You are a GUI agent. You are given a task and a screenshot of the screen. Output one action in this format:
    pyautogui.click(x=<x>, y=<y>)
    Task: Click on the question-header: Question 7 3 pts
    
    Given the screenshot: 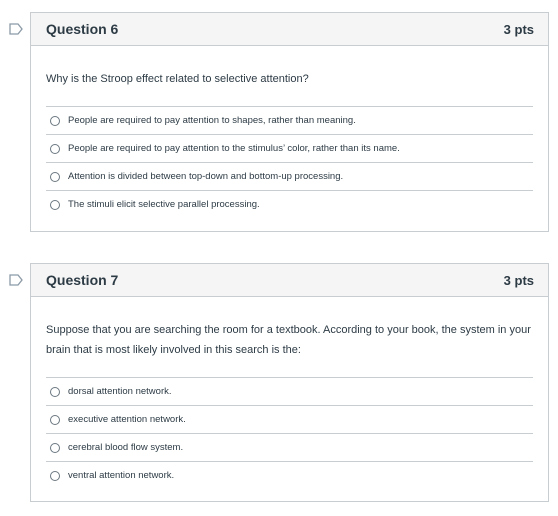 What is the action you would take?
    pyautogui.click(x=289, y=280)
    